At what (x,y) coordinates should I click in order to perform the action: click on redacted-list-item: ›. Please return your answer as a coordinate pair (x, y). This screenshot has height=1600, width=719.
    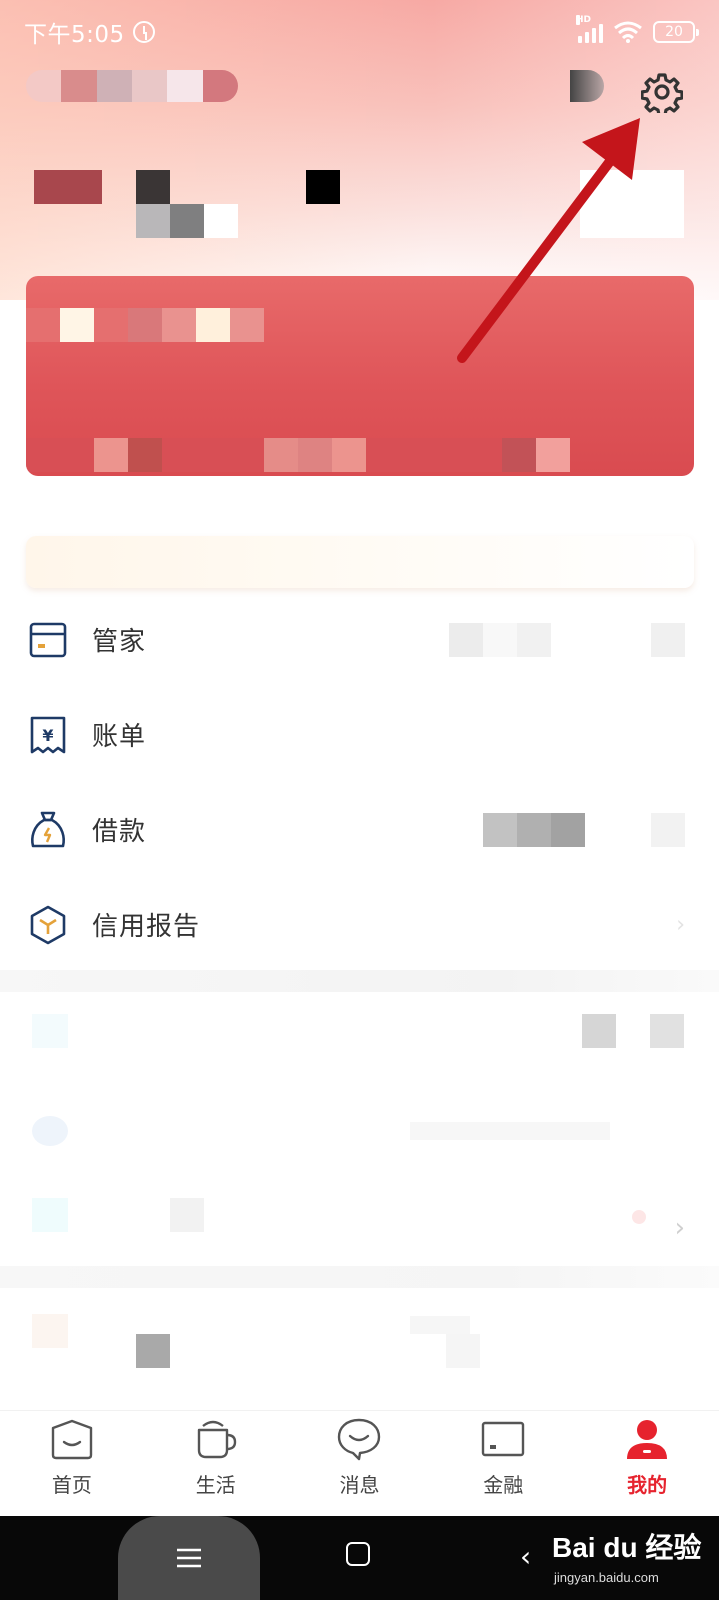
    Looking at the image, I should click on (359, 1227).